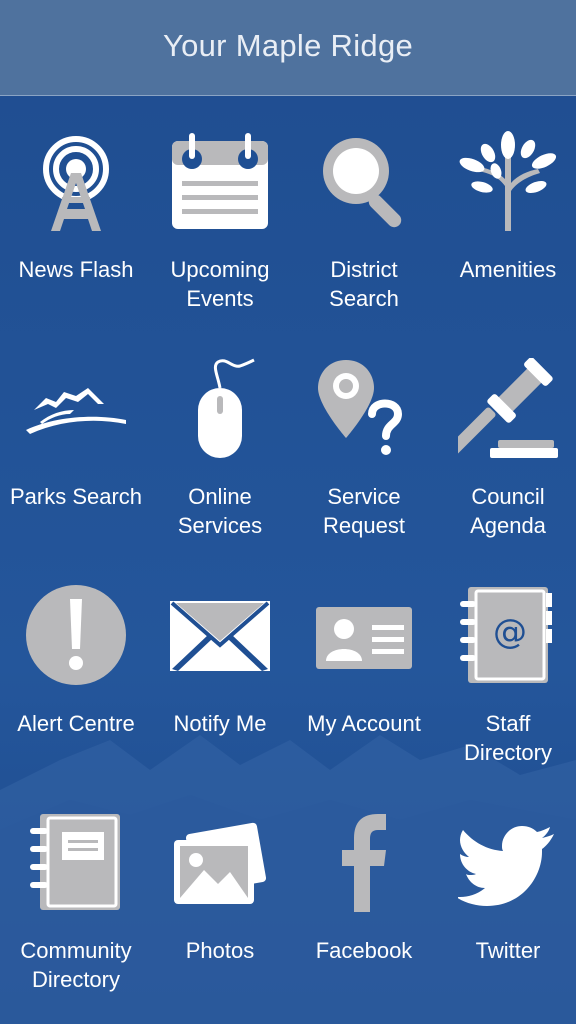 The image size is (576, 1024). I want to click on alert-icon, so click(76, 635).